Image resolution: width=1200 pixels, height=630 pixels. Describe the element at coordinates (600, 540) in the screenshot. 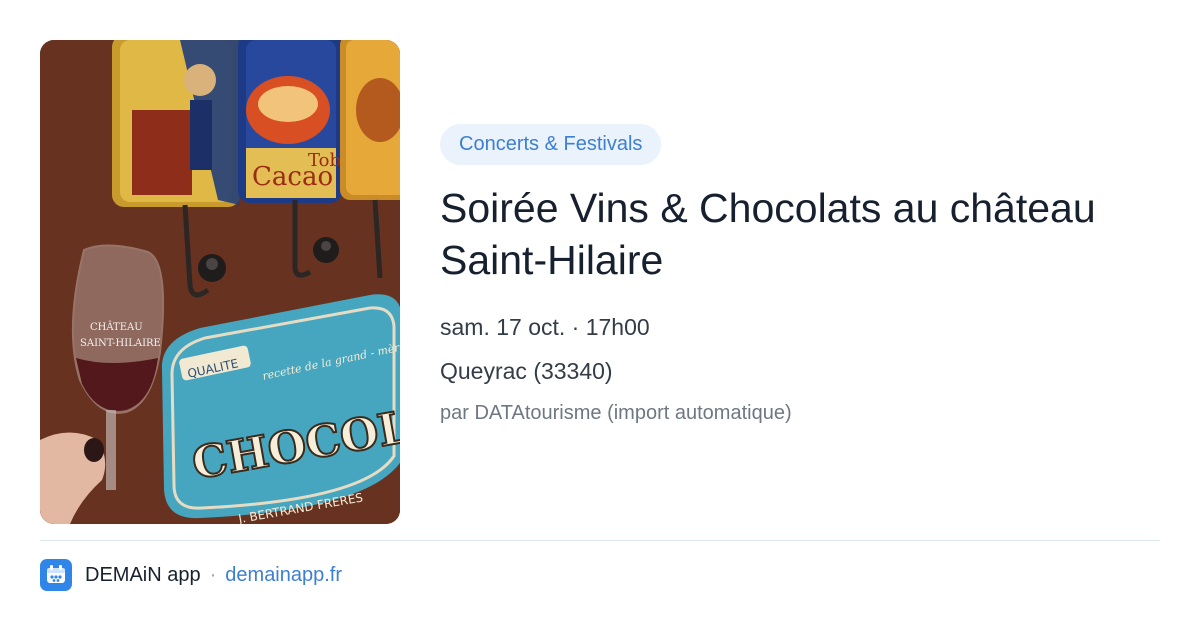

I see `divider` at that location.